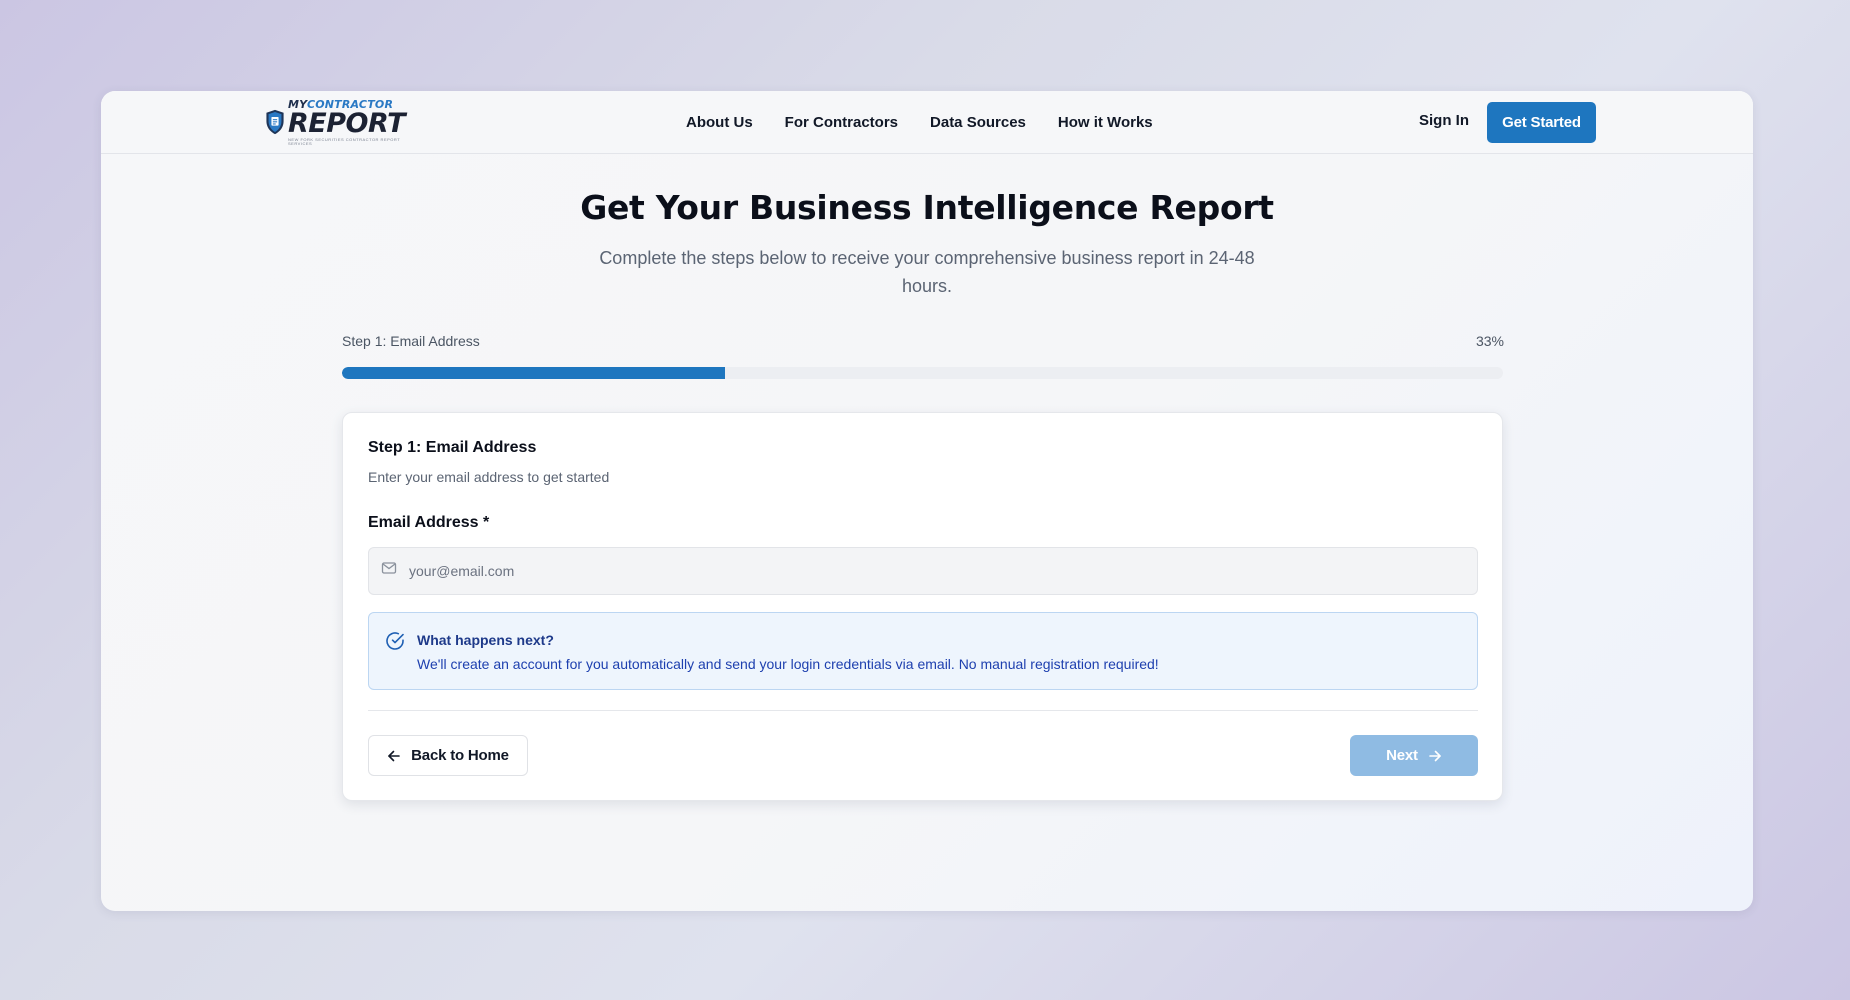 The width and height of the screenshot is (1850, 1000). I want to click on step-subtitle: Enter your email address to get started, so click(489, 477).